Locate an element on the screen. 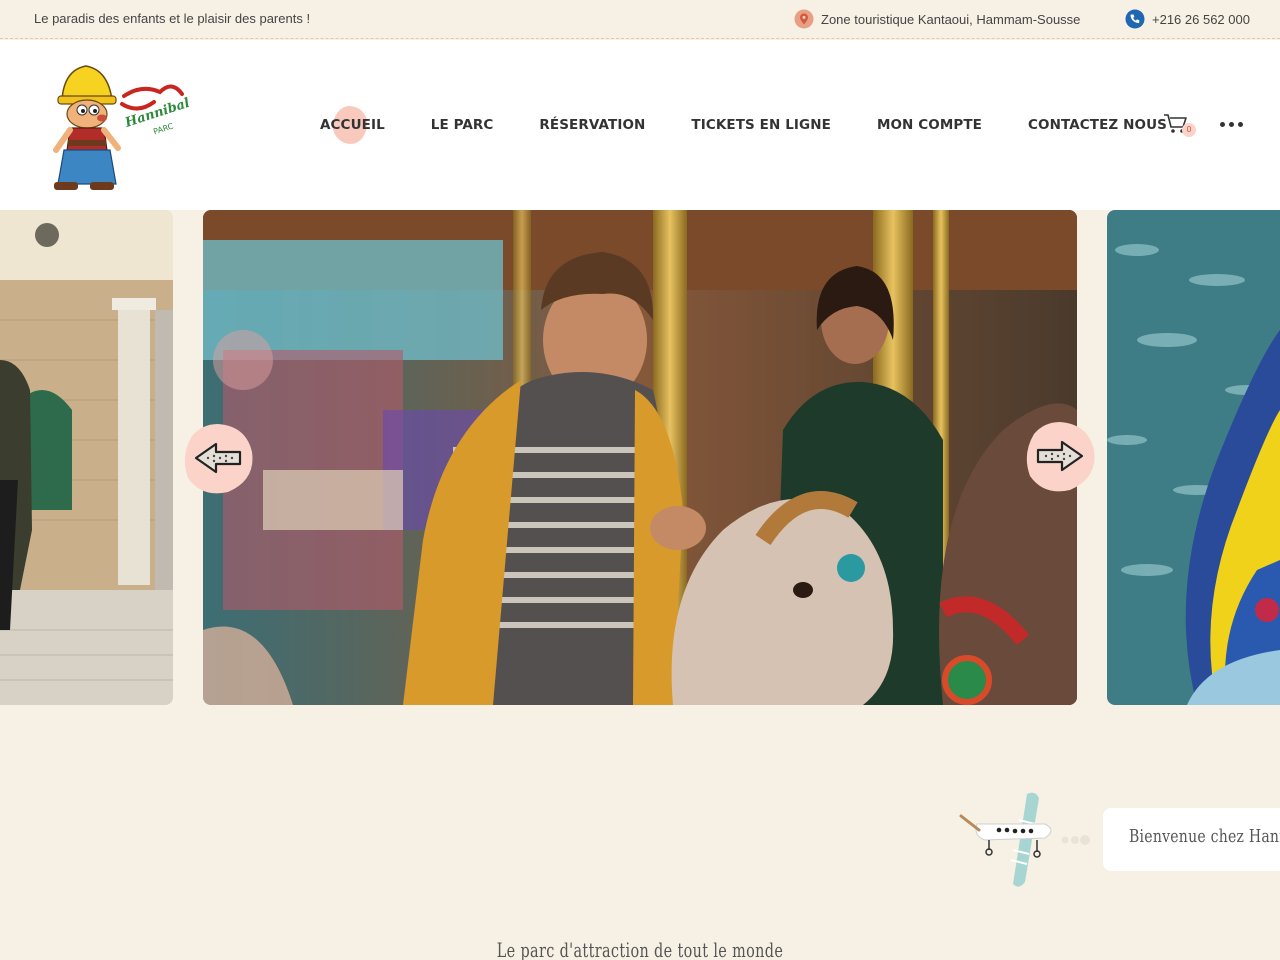 The width and height of the screenshot is (1280, 960). nav-item-accueil: ACCUEIL is located at coordinates (352, 125).